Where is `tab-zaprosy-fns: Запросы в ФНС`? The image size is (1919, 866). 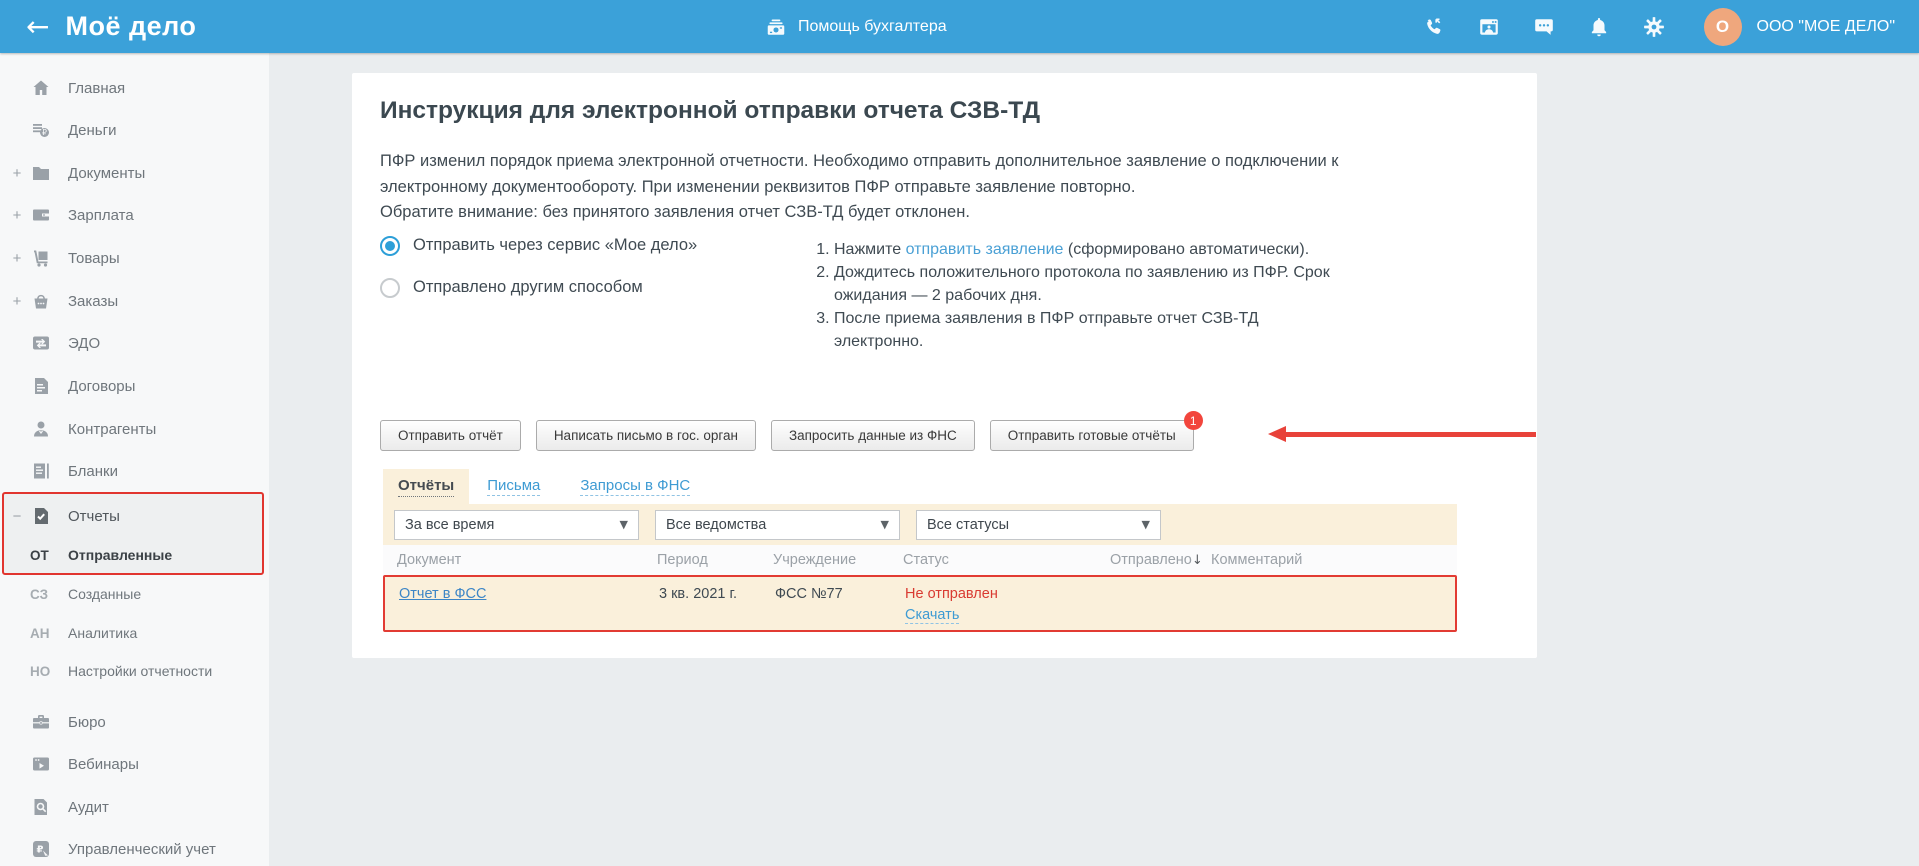 tab-zaprosy-fns: Запросы в ФНС is located at coordinates (635, 486).